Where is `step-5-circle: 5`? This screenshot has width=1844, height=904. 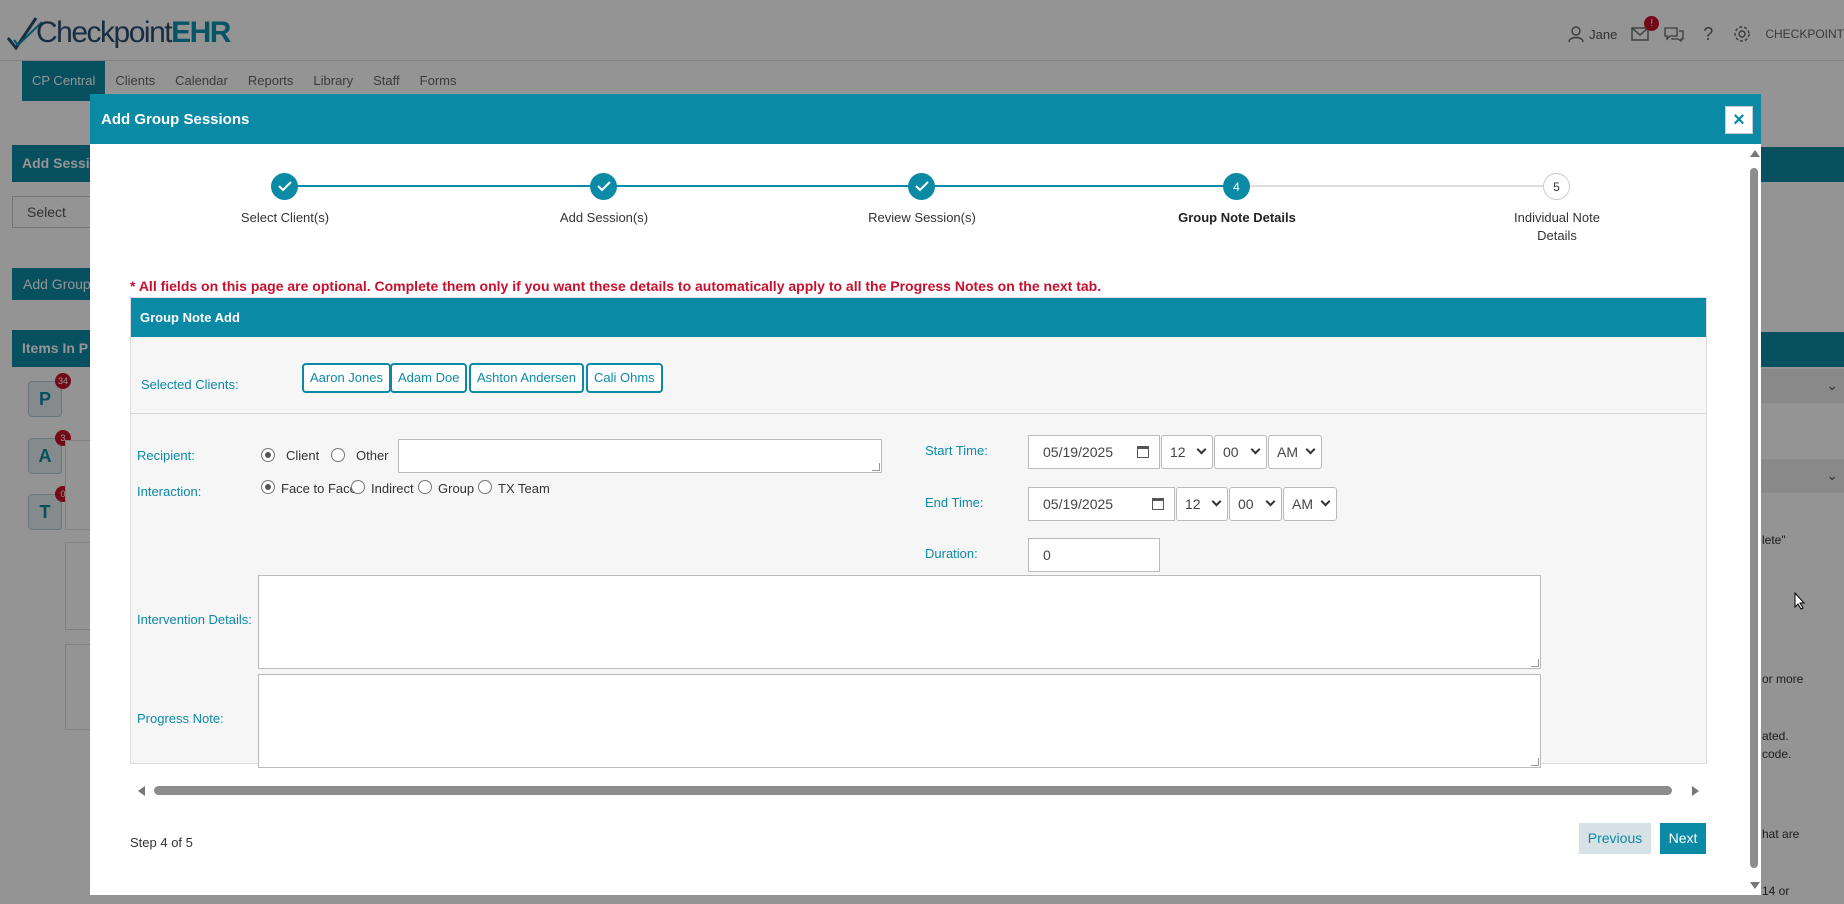 step-5-circle: 5 is located at coordinates (1556, 186).